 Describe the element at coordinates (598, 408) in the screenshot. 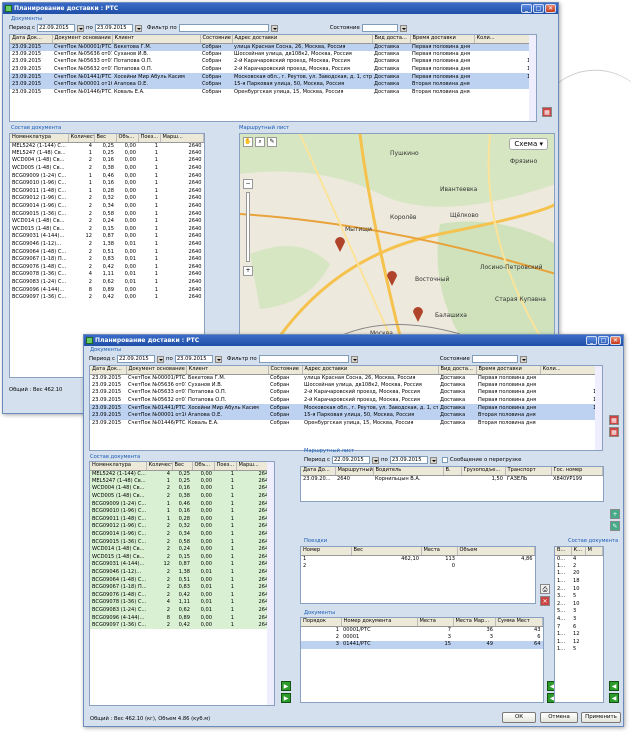

I see `documents-scrollbar` at that location.